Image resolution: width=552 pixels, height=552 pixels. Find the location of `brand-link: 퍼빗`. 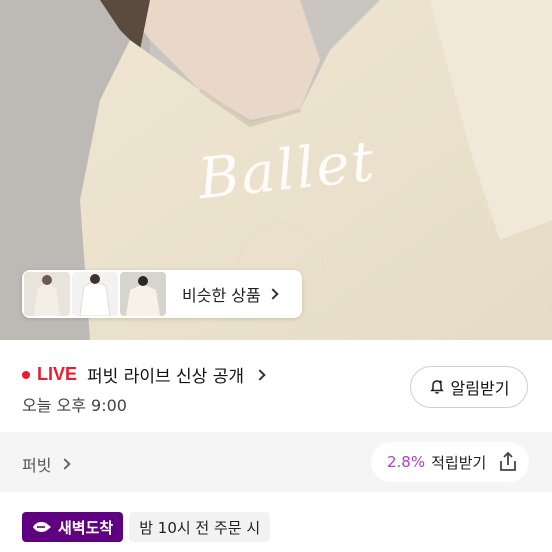

brand-link: 퍼빗 is located at coordinates (47, 464).